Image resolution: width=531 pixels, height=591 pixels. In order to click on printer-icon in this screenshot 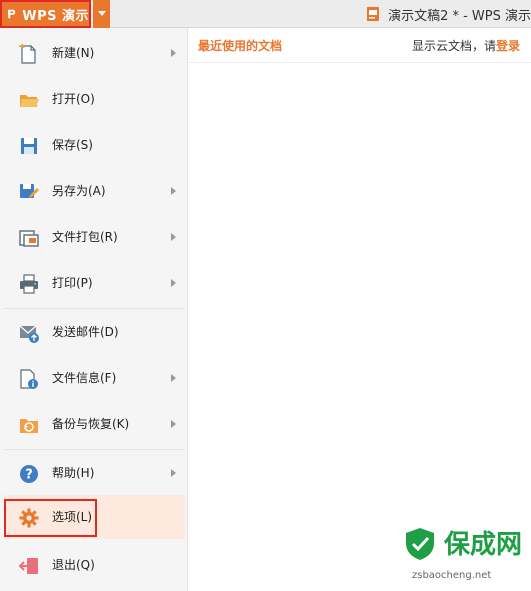, I will do `click(29, 284)`.